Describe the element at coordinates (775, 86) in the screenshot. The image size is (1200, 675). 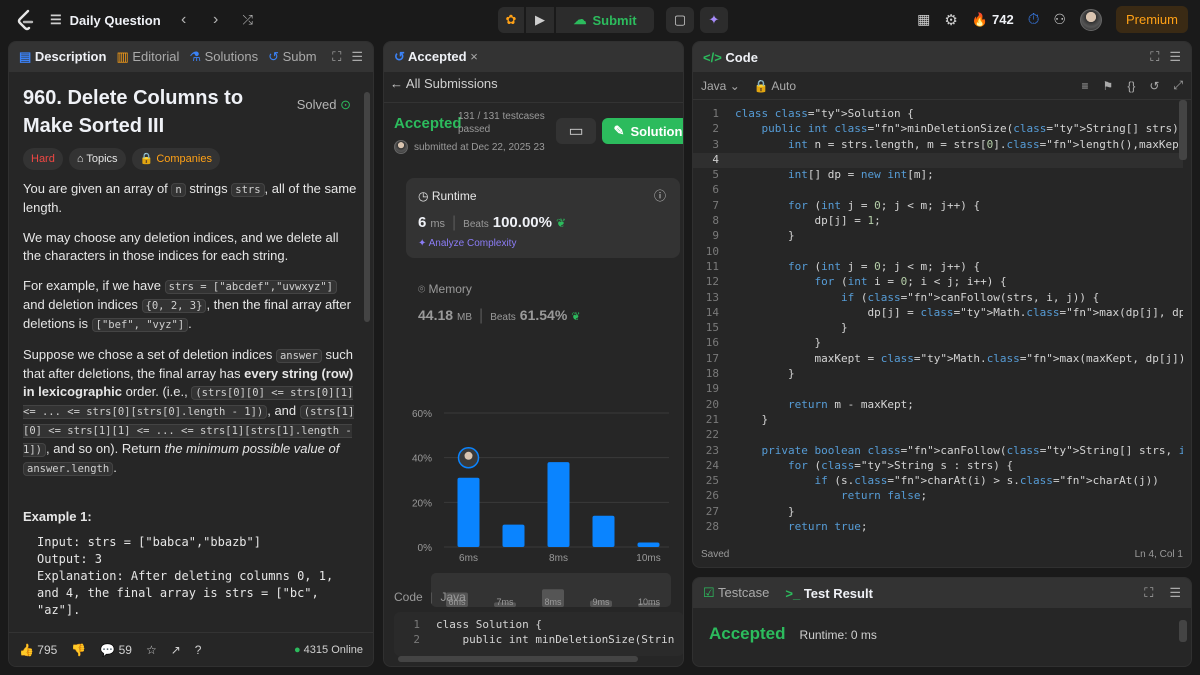
I see `auto-complete-toggle: 🔒 Auto` at that location.